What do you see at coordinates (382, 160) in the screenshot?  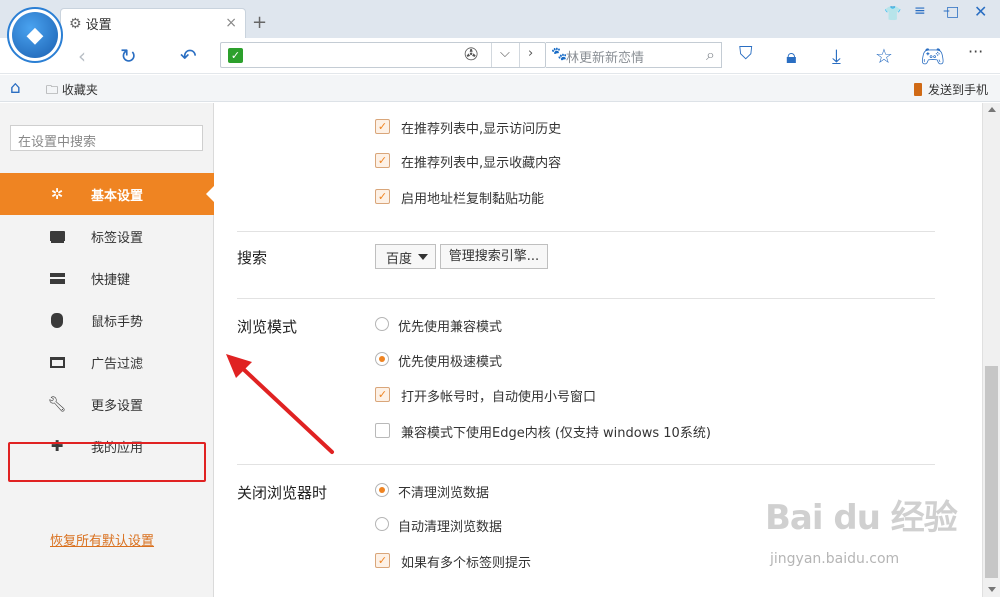 I see `checkbox-show-favorites: ✓` at bounding box center [382, 160].